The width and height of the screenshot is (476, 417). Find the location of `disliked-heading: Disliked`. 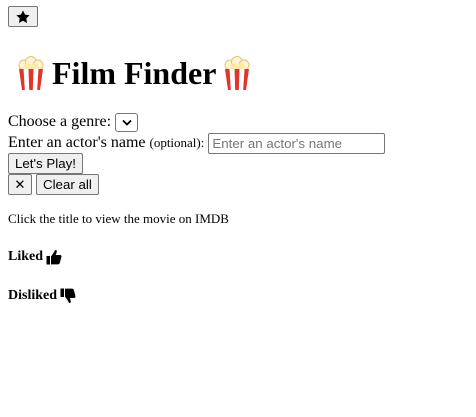

disliked-heading: Disliked is located at coordinates (42, 296).